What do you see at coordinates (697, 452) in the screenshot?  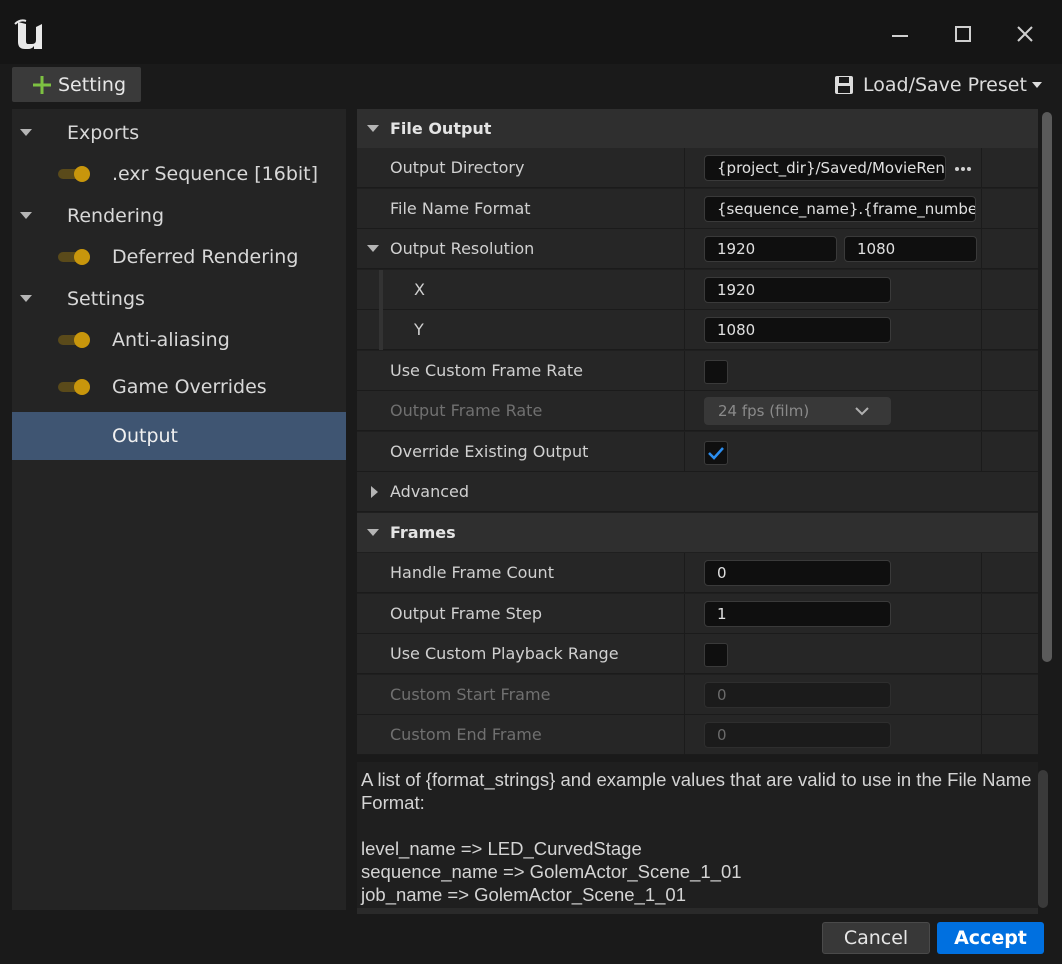 I see `property-row-override-existing-output: Override Existing Output` at bounding box center [697, 452].